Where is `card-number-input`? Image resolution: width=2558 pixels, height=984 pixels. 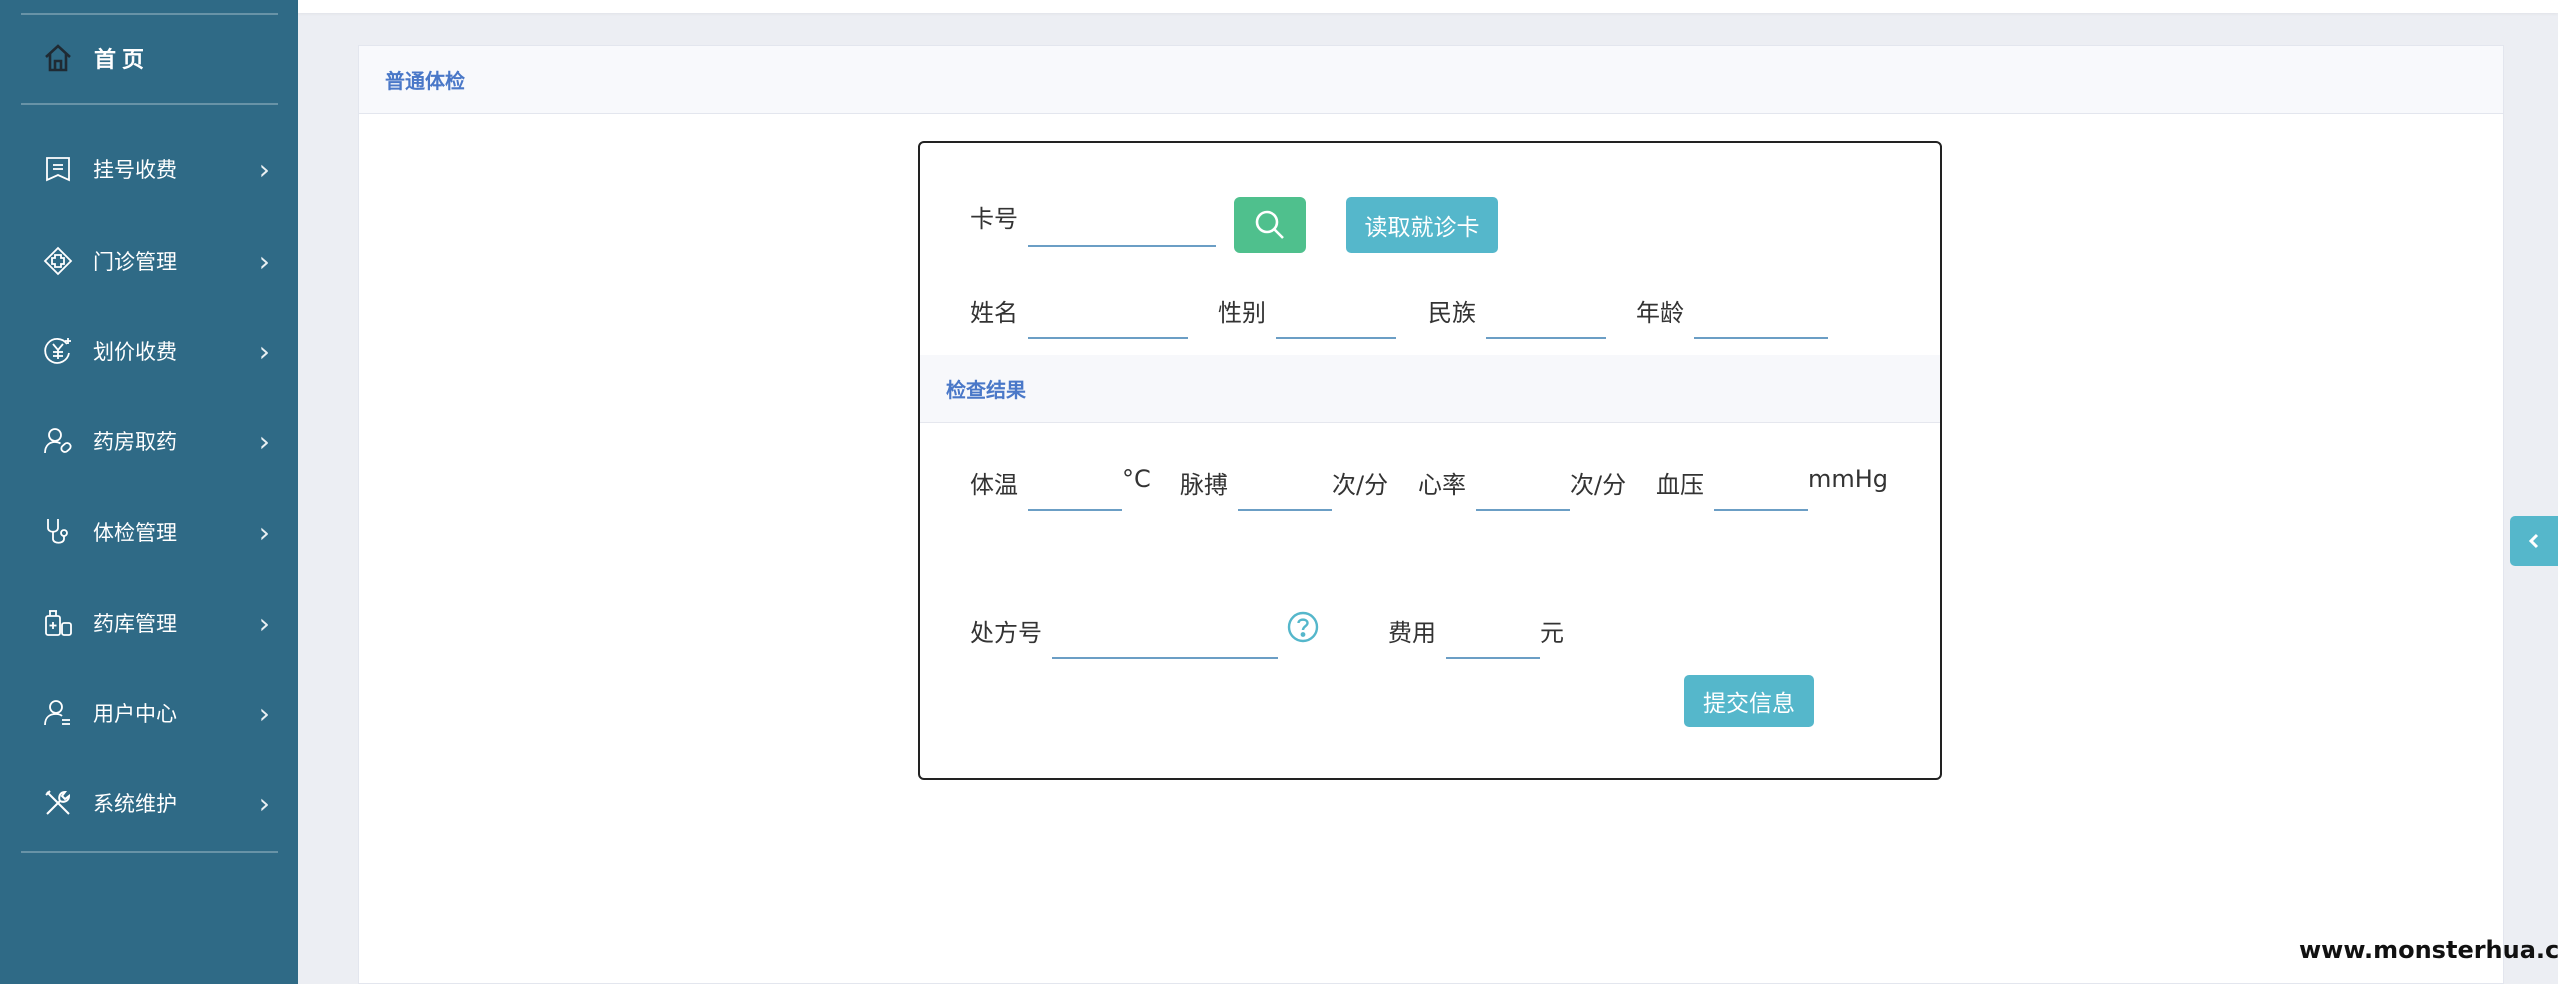 card-number-input is located at coordinates (1122, 229).